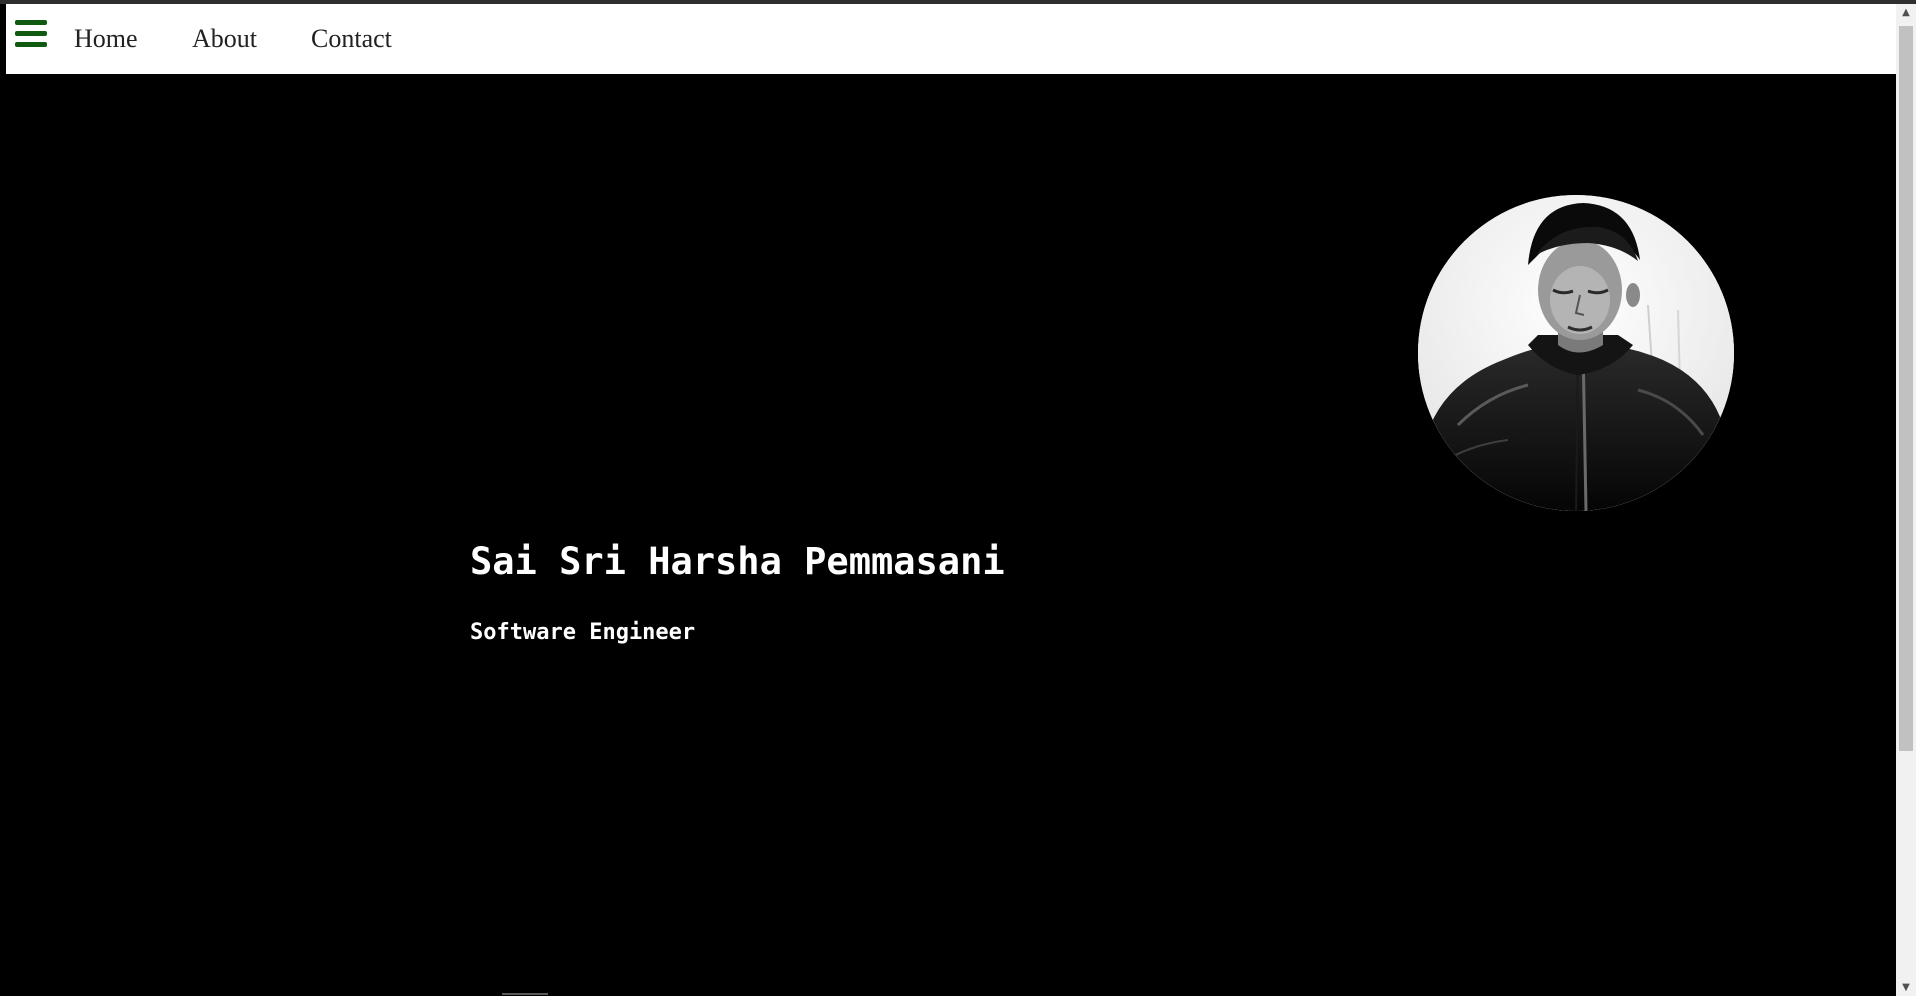 The height and width of the screenshot is (996, 1916). I want to click on vertical-scrollbar: ▲ ▼, so click(1906, 500).